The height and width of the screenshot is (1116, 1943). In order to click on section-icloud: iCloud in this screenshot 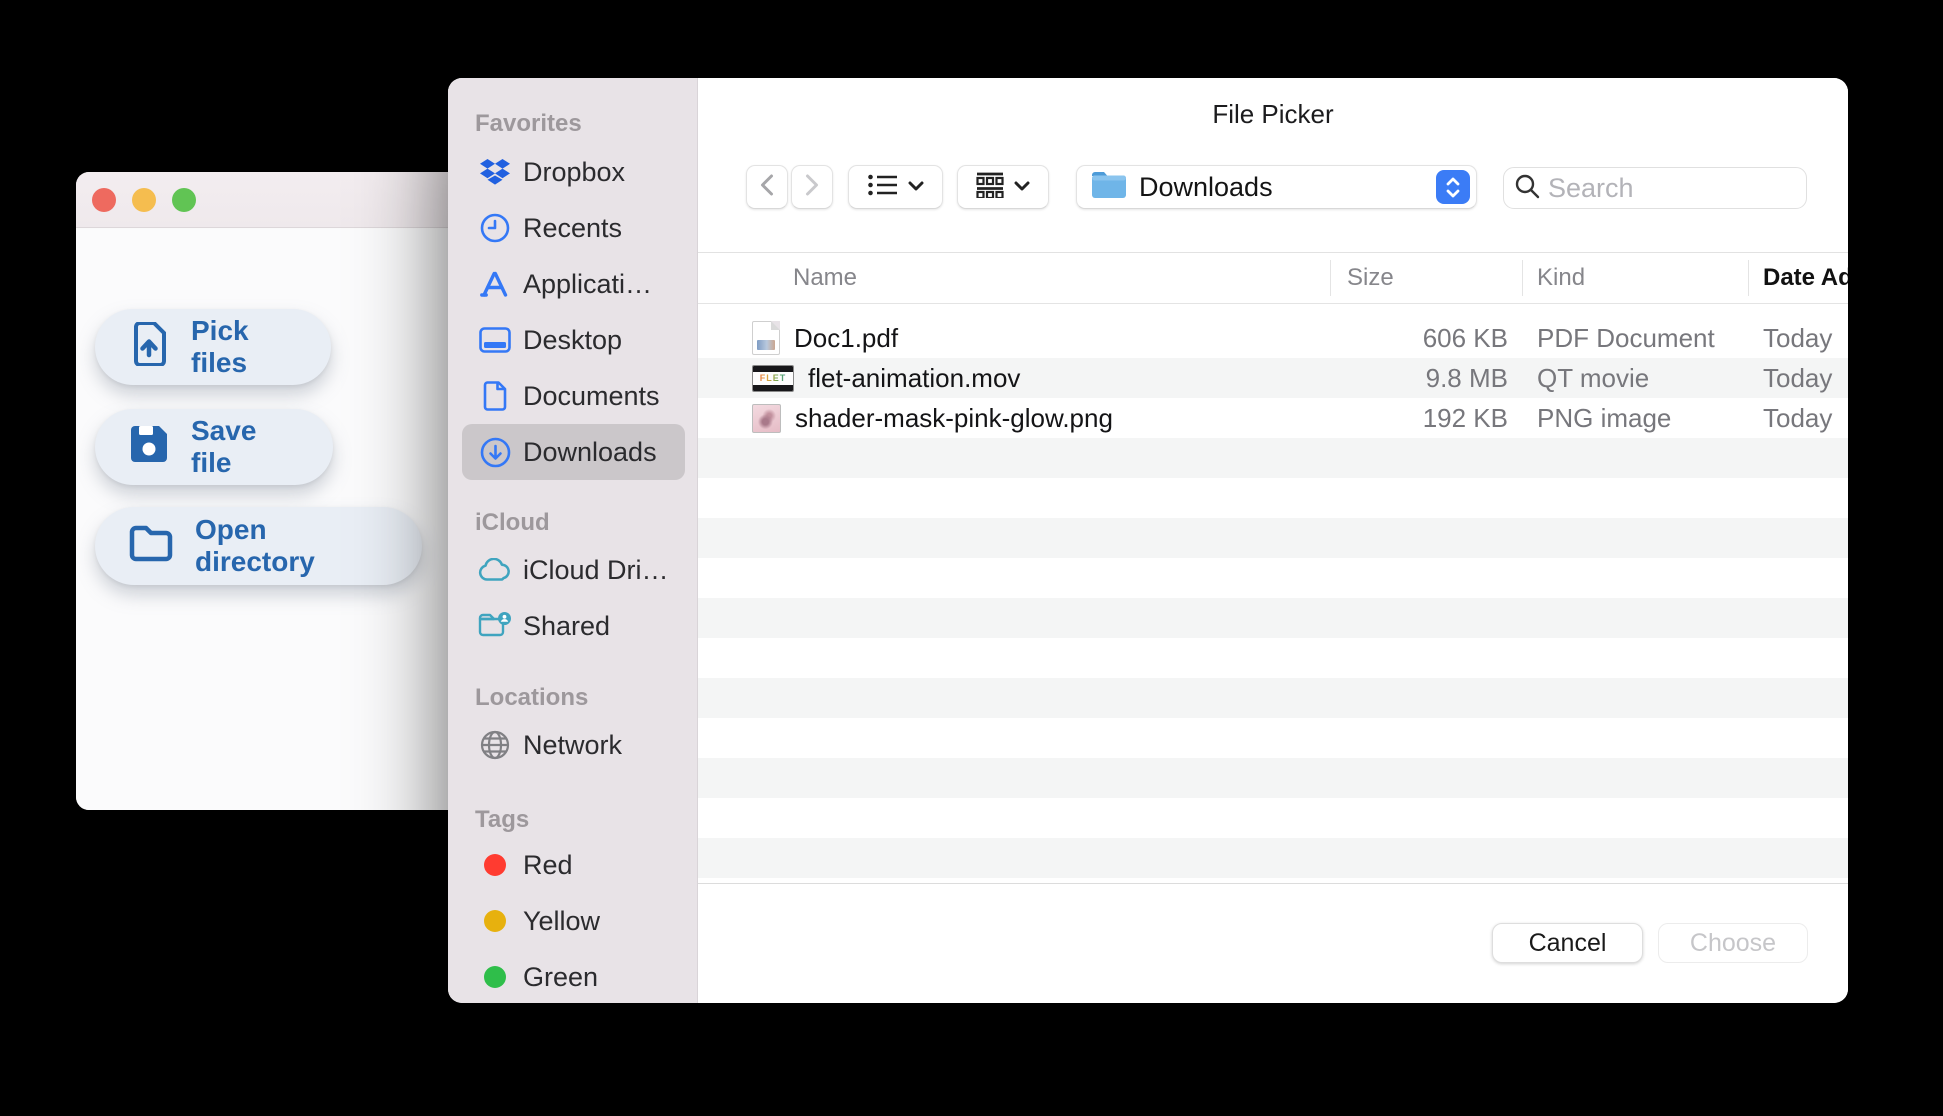, I will do `click(512, 522)`.